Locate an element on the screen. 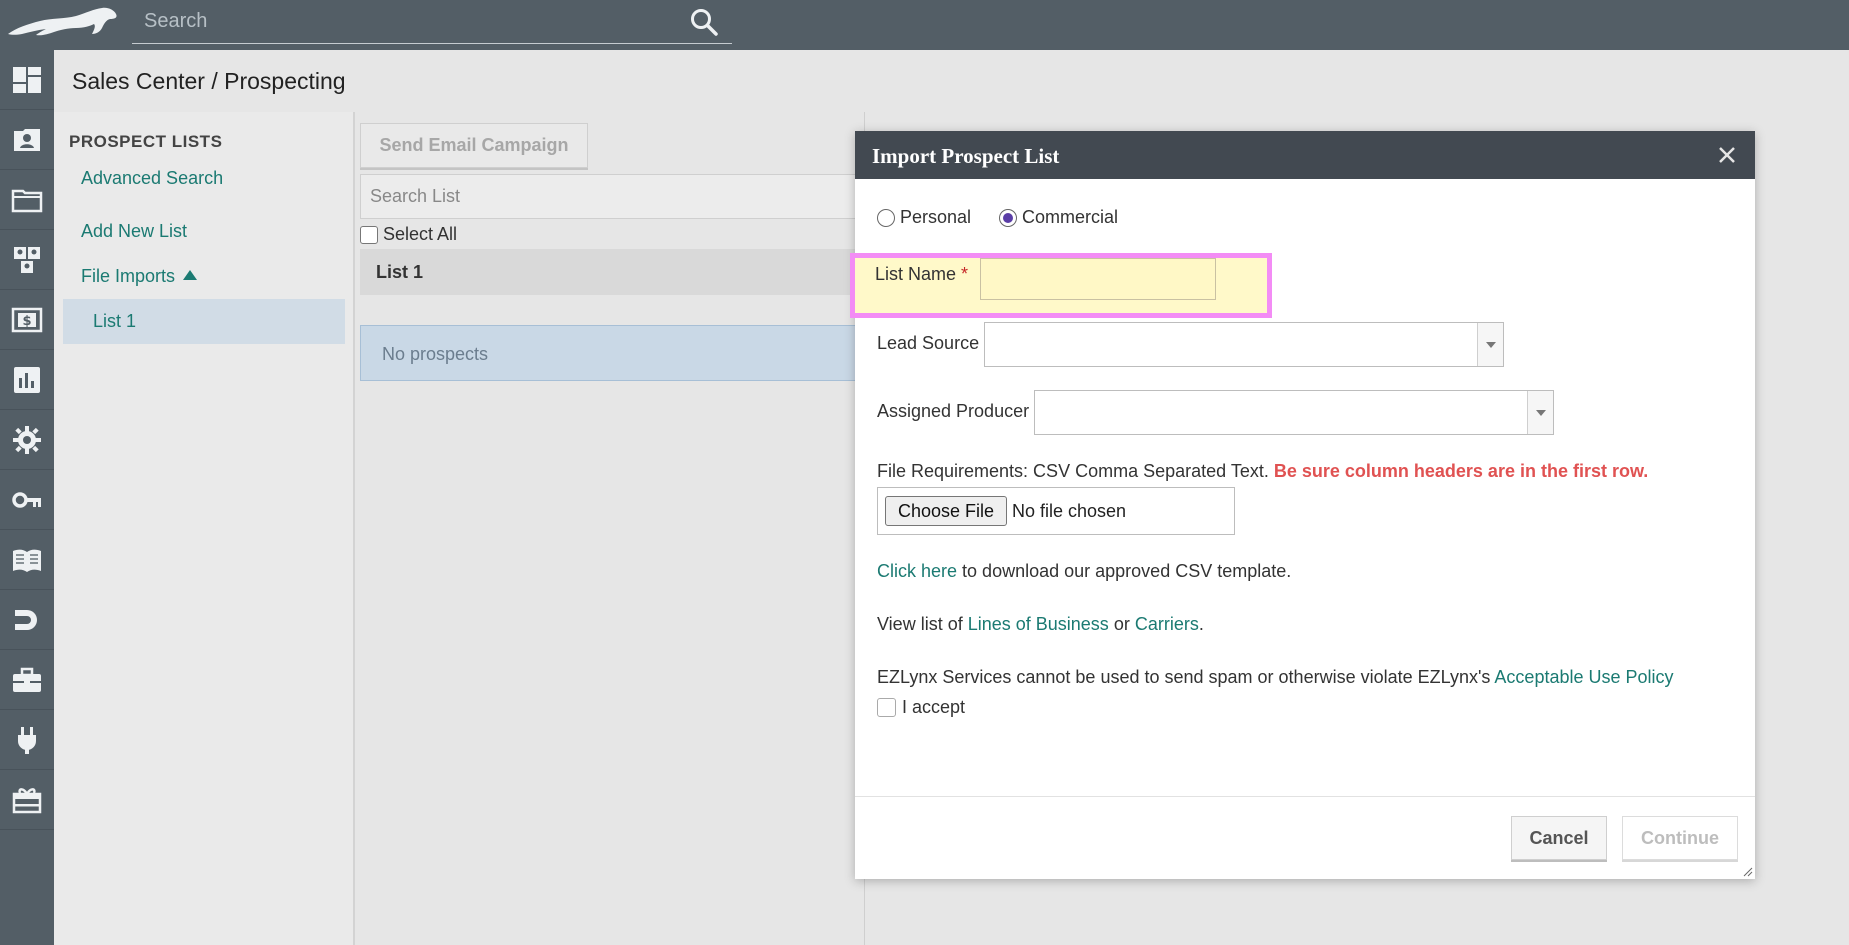 This screenshot has height=945, width=1849. caret-up-icon is located at coordinates (190, 275).